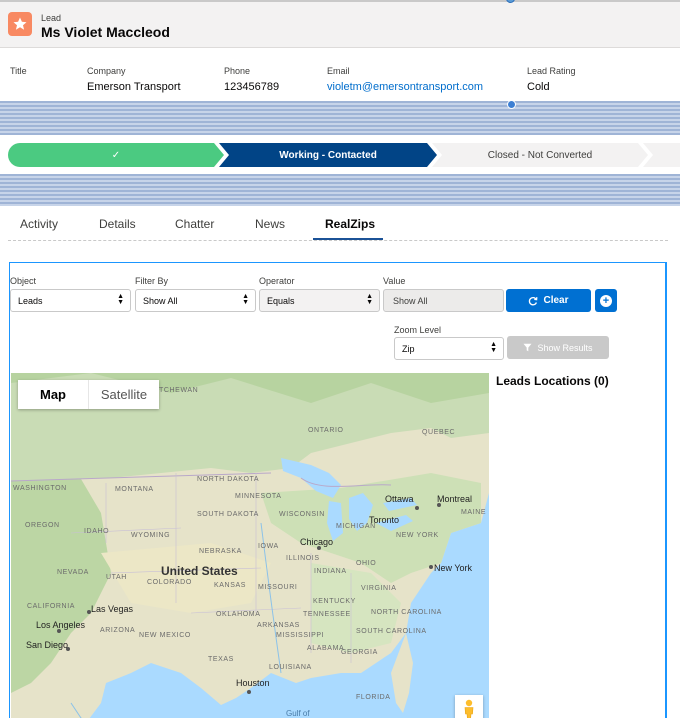 The height and width of the screenshot is (718, 680). Describe the element at coordinates (169, 582) in the screenshot. I see `region-label: COLORADO` at that location.